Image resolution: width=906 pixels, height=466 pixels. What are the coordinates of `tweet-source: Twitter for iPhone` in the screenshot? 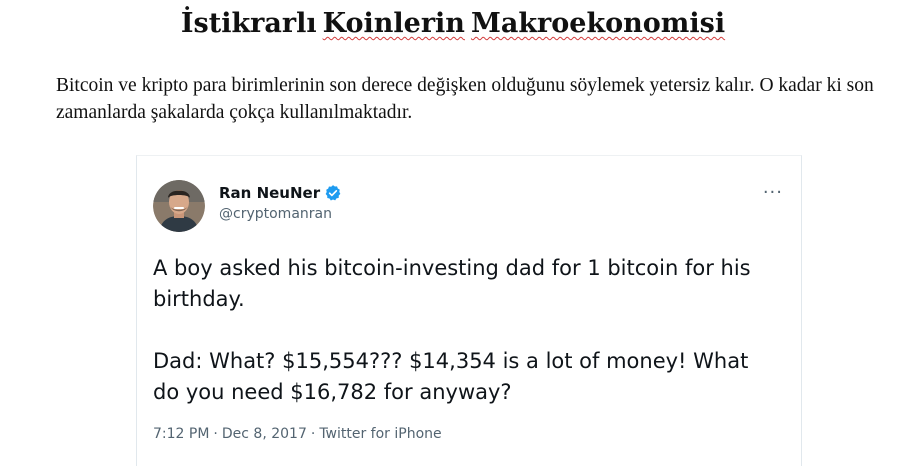 It's located at (380, 434).